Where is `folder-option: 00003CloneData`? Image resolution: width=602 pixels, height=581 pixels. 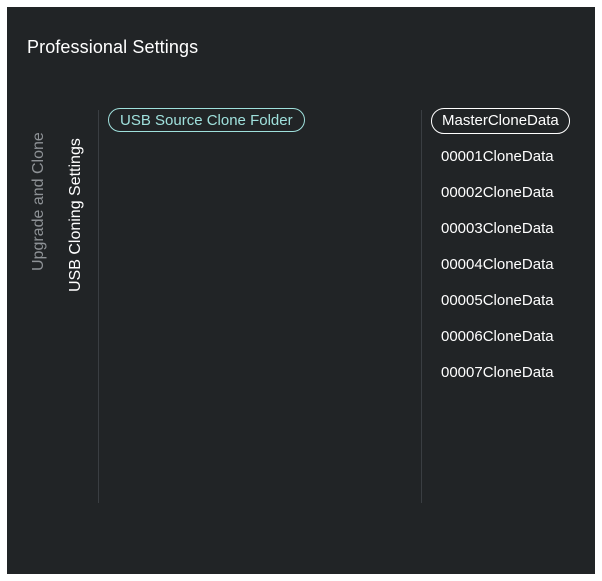 folder-option: 00003CloneData is located at coordinates (500, 229).